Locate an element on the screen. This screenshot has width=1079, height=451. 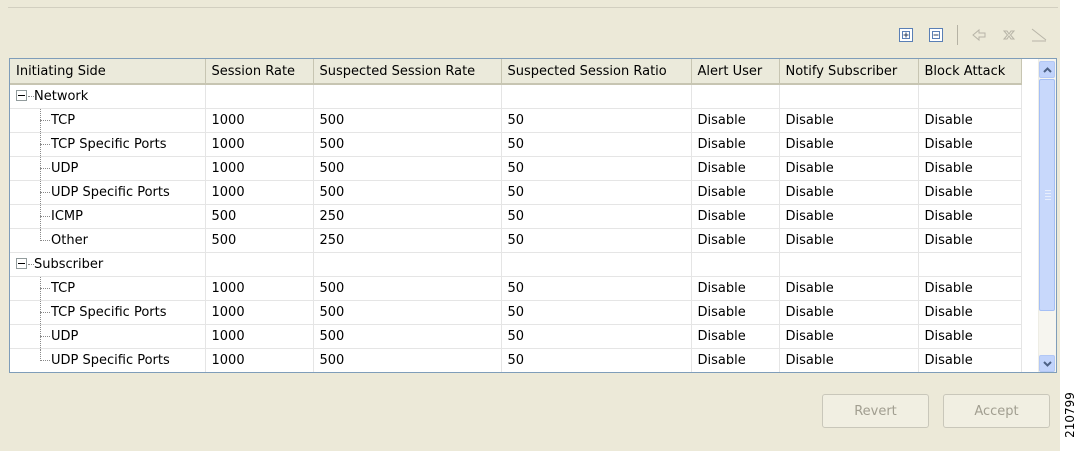
vertical-scrollbar is located at coordinates (1047, 215).